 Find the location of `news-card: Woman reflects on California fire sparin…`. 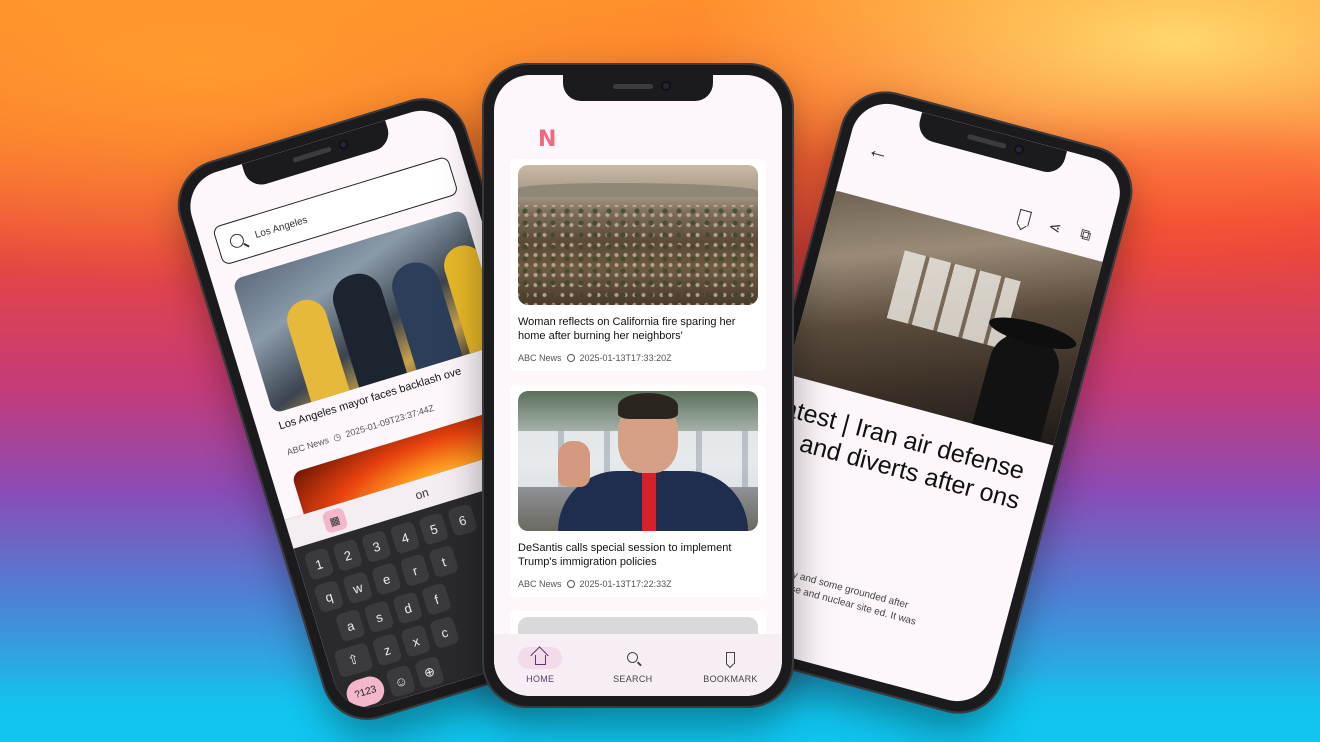

news-card: Woman reflects on California fire sparin… is located at coordinates (638, 265).